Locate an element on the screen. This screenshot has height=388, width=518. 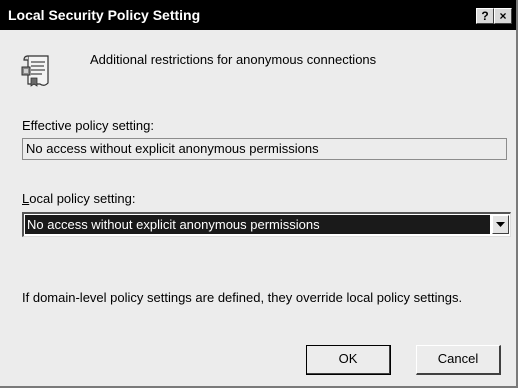
cancel-button: Cancel is located at coordinates (458, 360).